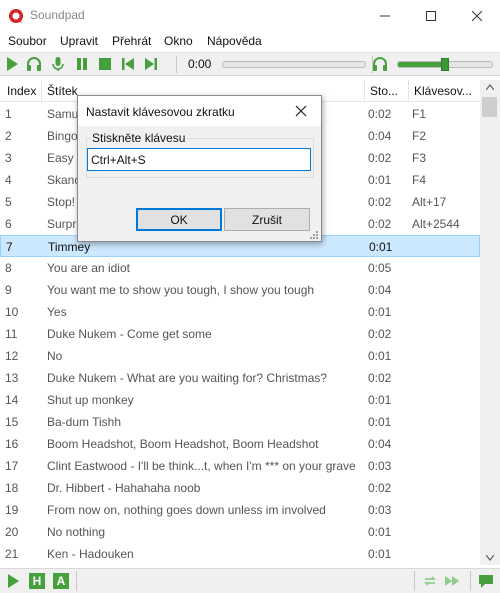 Image resolution: width=500 pixels, height=593 pixels. Describe the element at coordinates (151, 64) in the screenshot. I see `next-icon` at that location.